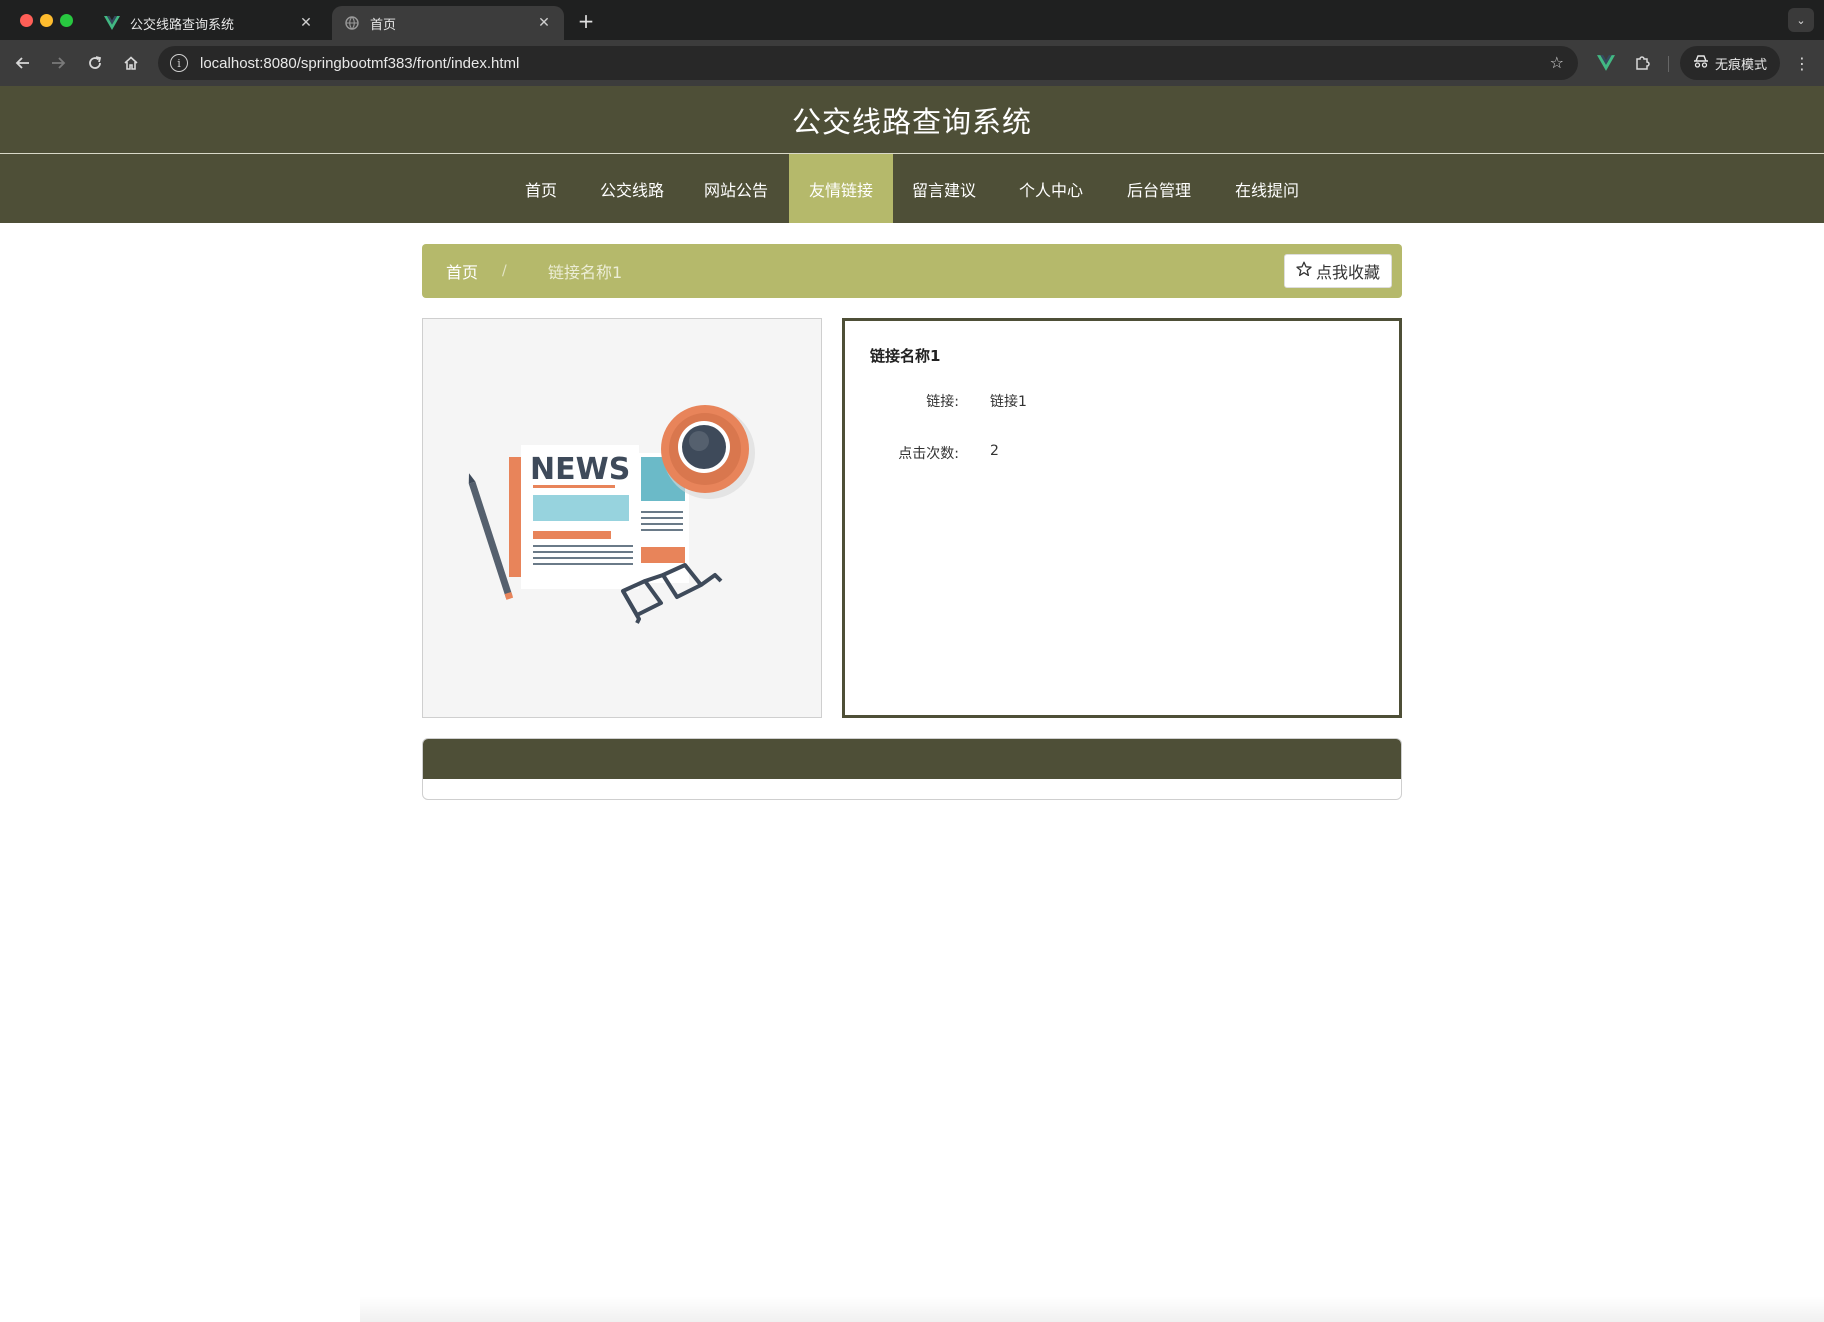 This screenshot has height=1322, width=1824. Describe the element at coordinates (1701, 63) in the screenshot. I see `incognito-icon` at that location.